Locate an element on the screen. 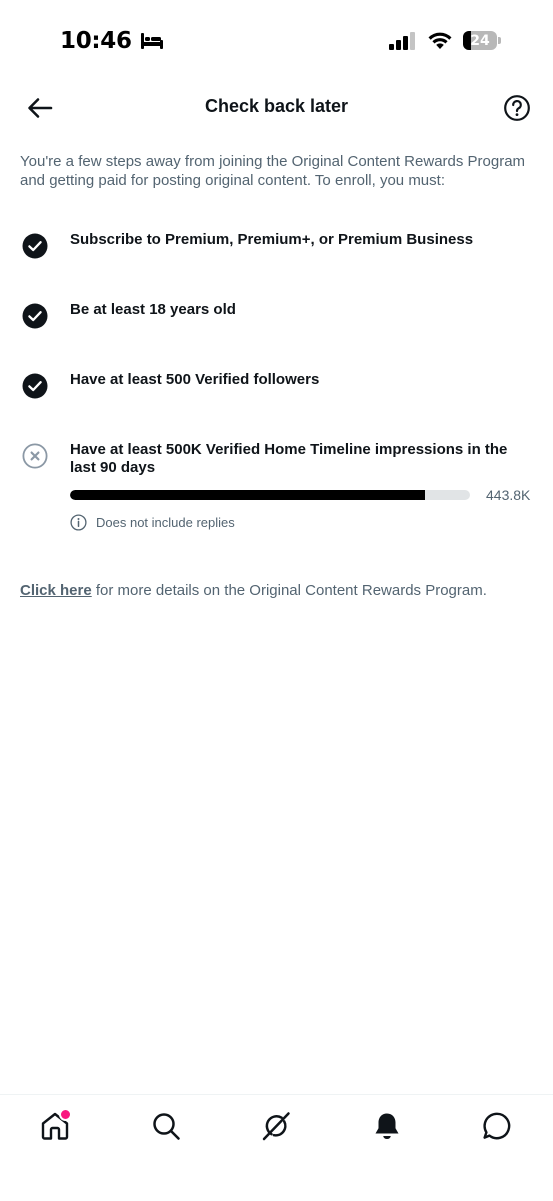 This screenshot has height=1201, width=553. search-icon is located at coordinates (166, 1126).